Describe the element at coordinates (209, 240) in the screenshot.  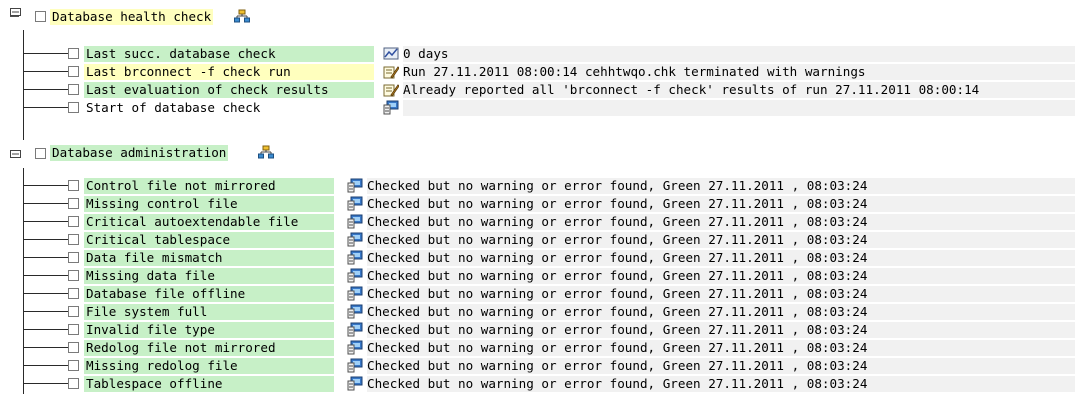
I see `row-label: Critical tablespace` at that location.